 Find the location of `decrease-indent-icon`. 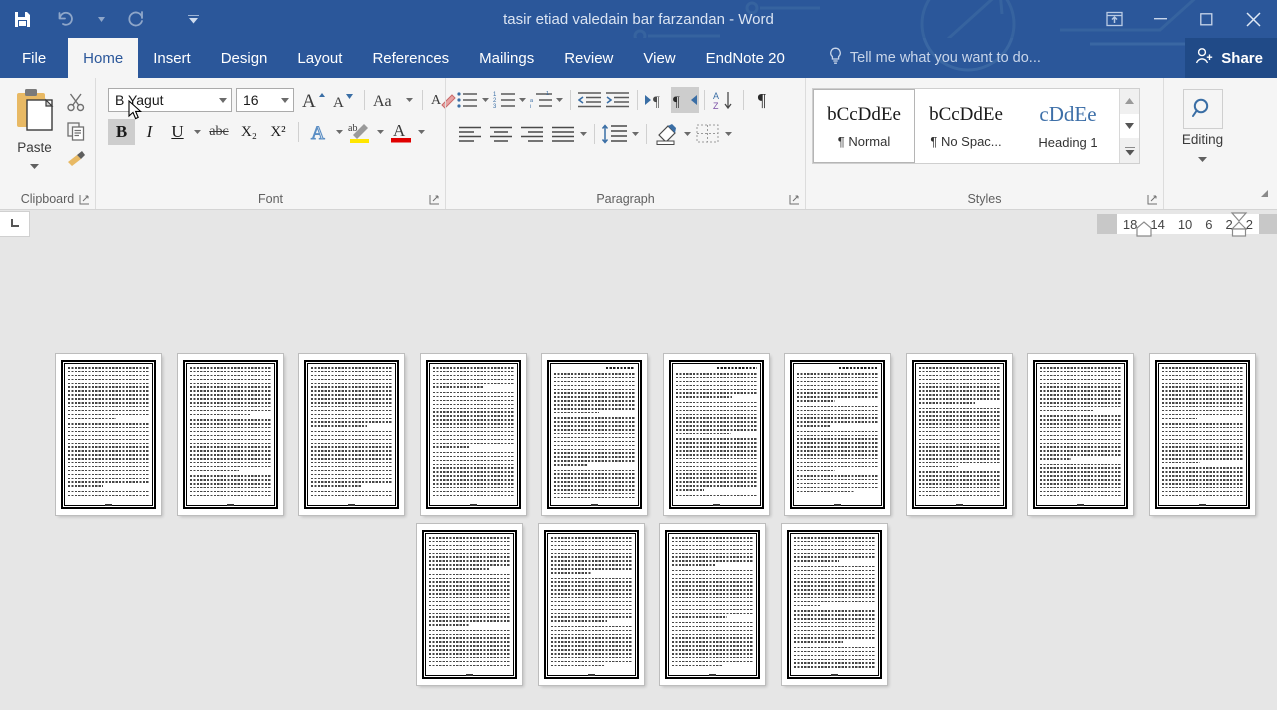

decrease-indent-icon is located at coordinates (590, 100).